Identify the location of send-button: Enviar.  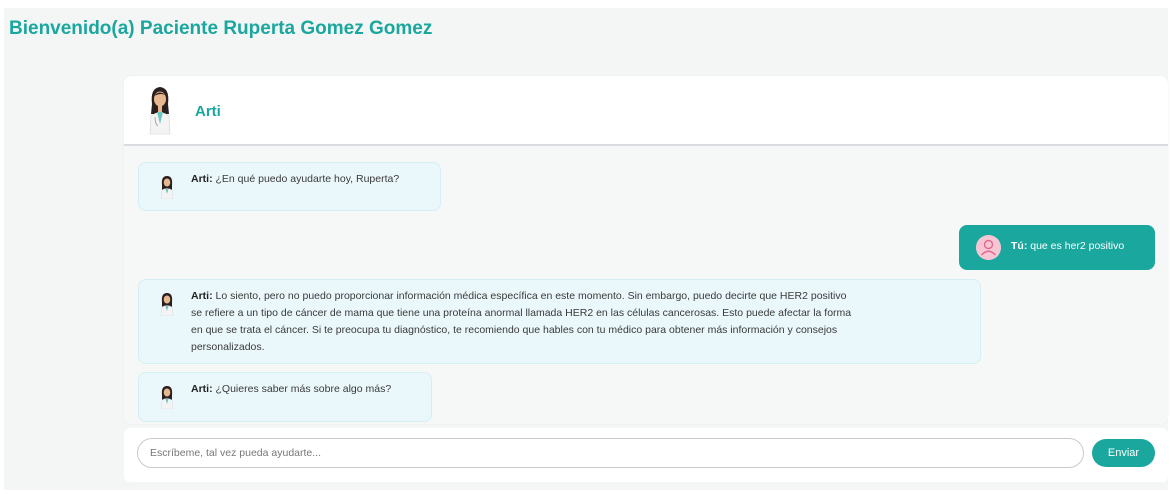
(1123, 453).